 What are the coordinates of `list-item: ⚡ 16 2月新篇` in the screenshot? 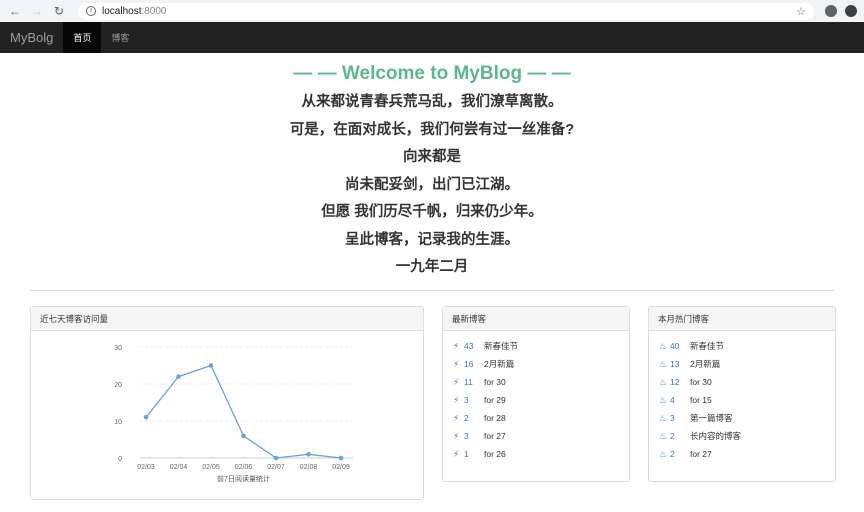 It's located at (536, 364).